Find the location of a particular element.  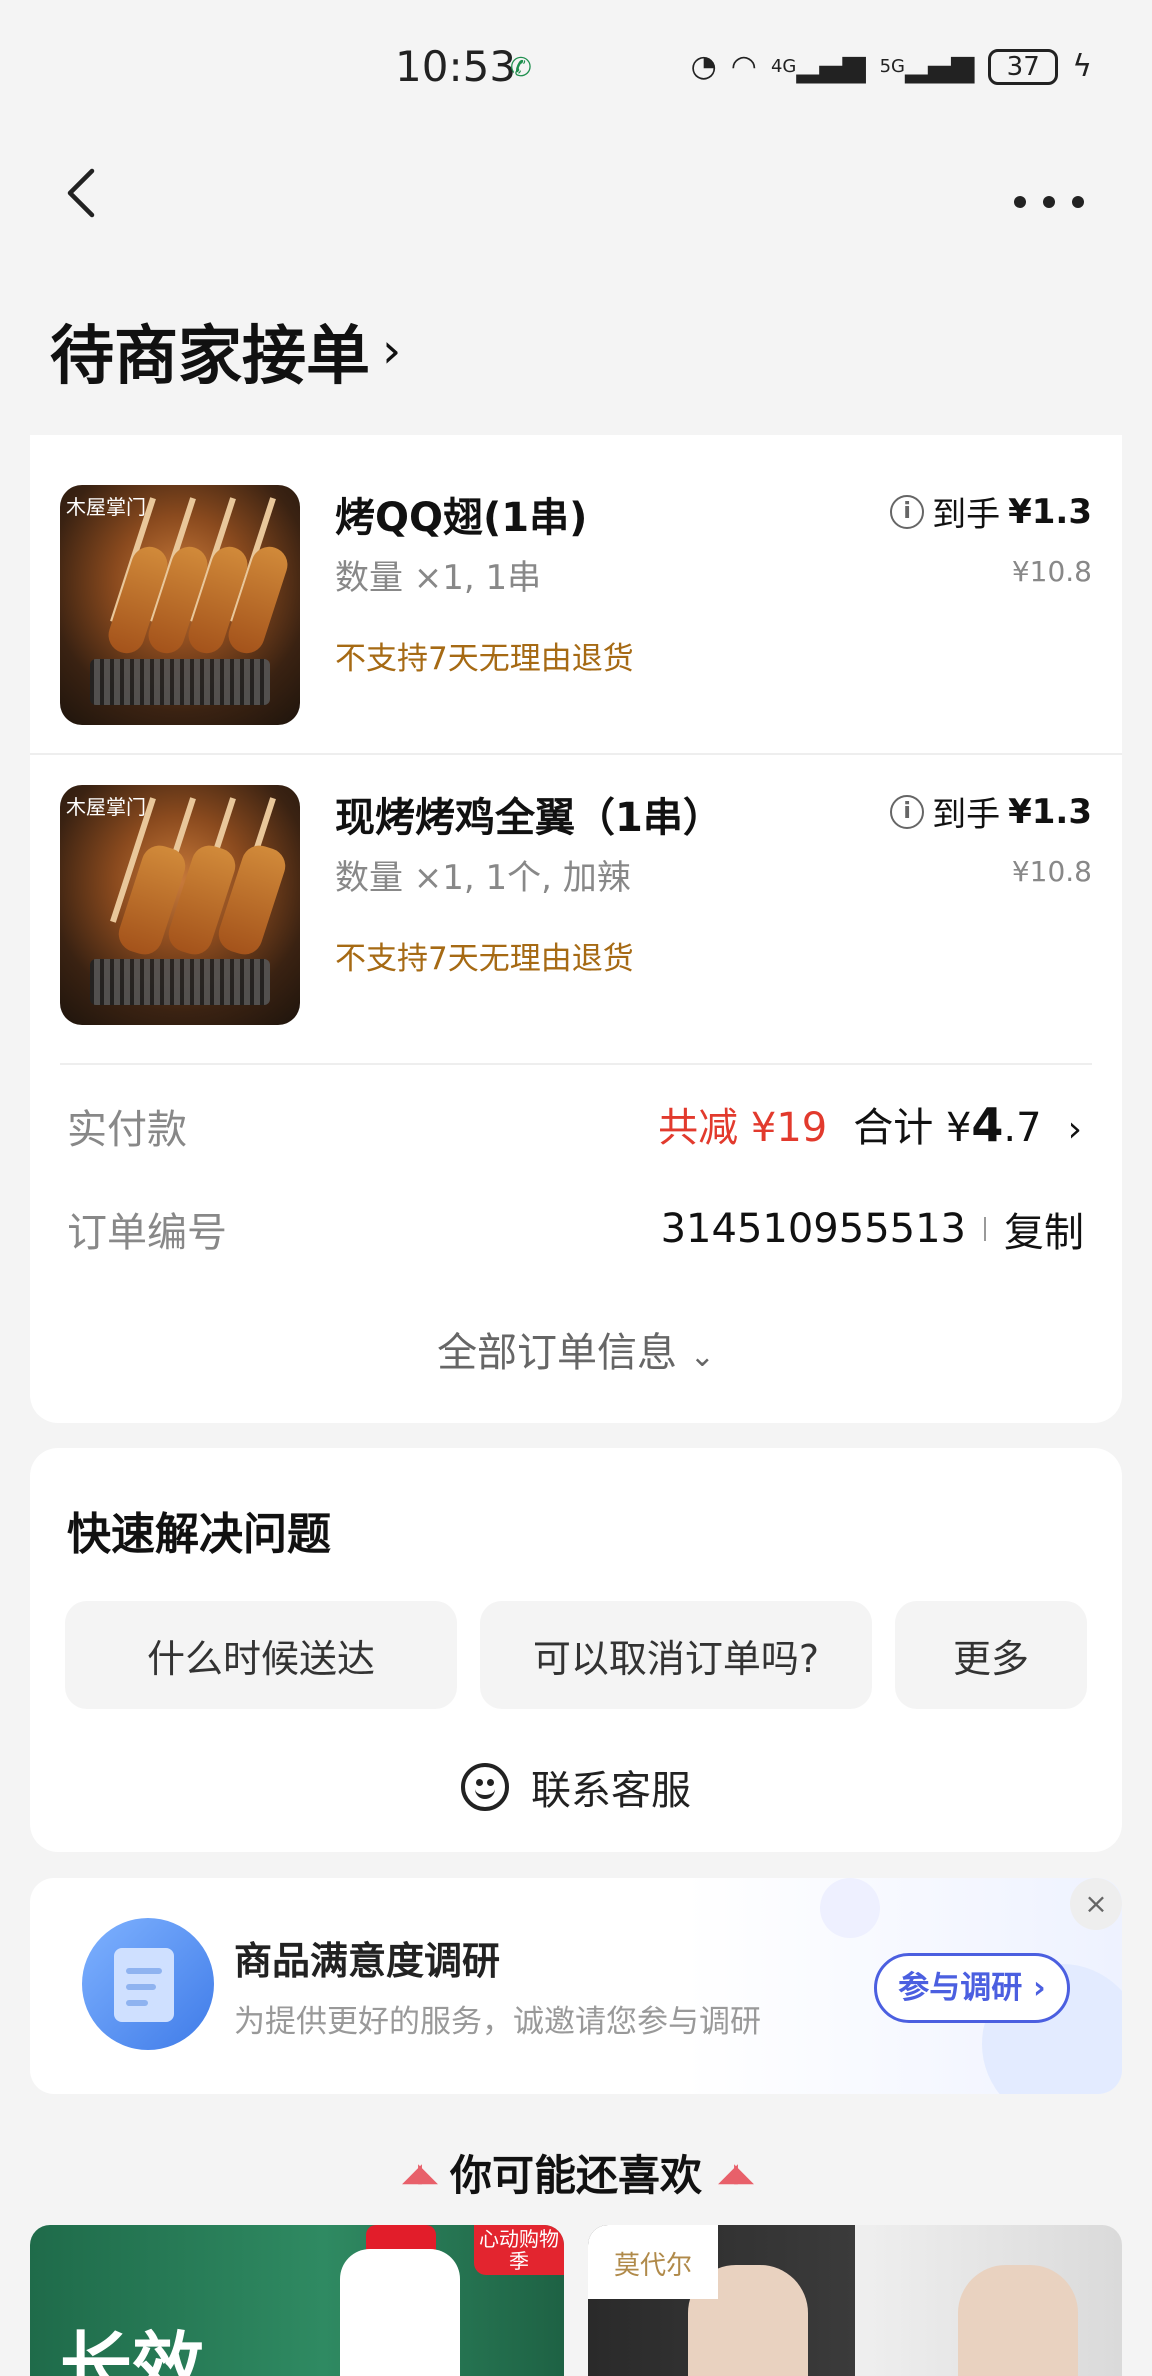

product-name: 现烤烤鸡全翼（1串） is located at coordinates (529, 818).